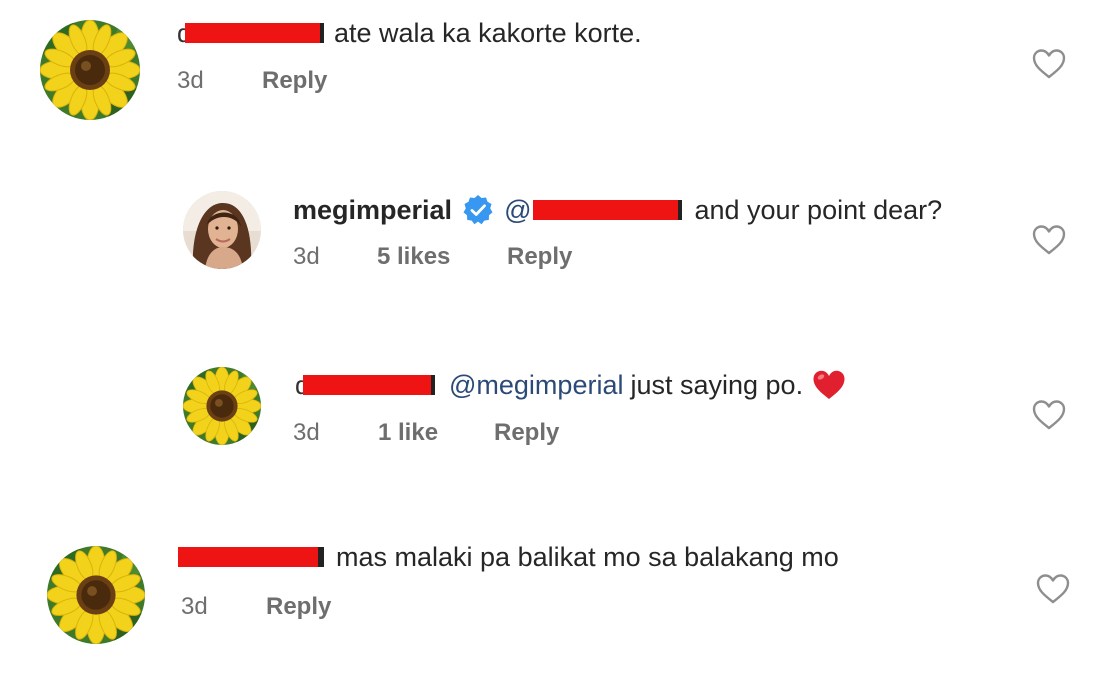 Image resolution: width=1120 pixels, height=698 pixels. I want to click on comment-body: ɑ @megimperial just saying po., so click(571, 385).